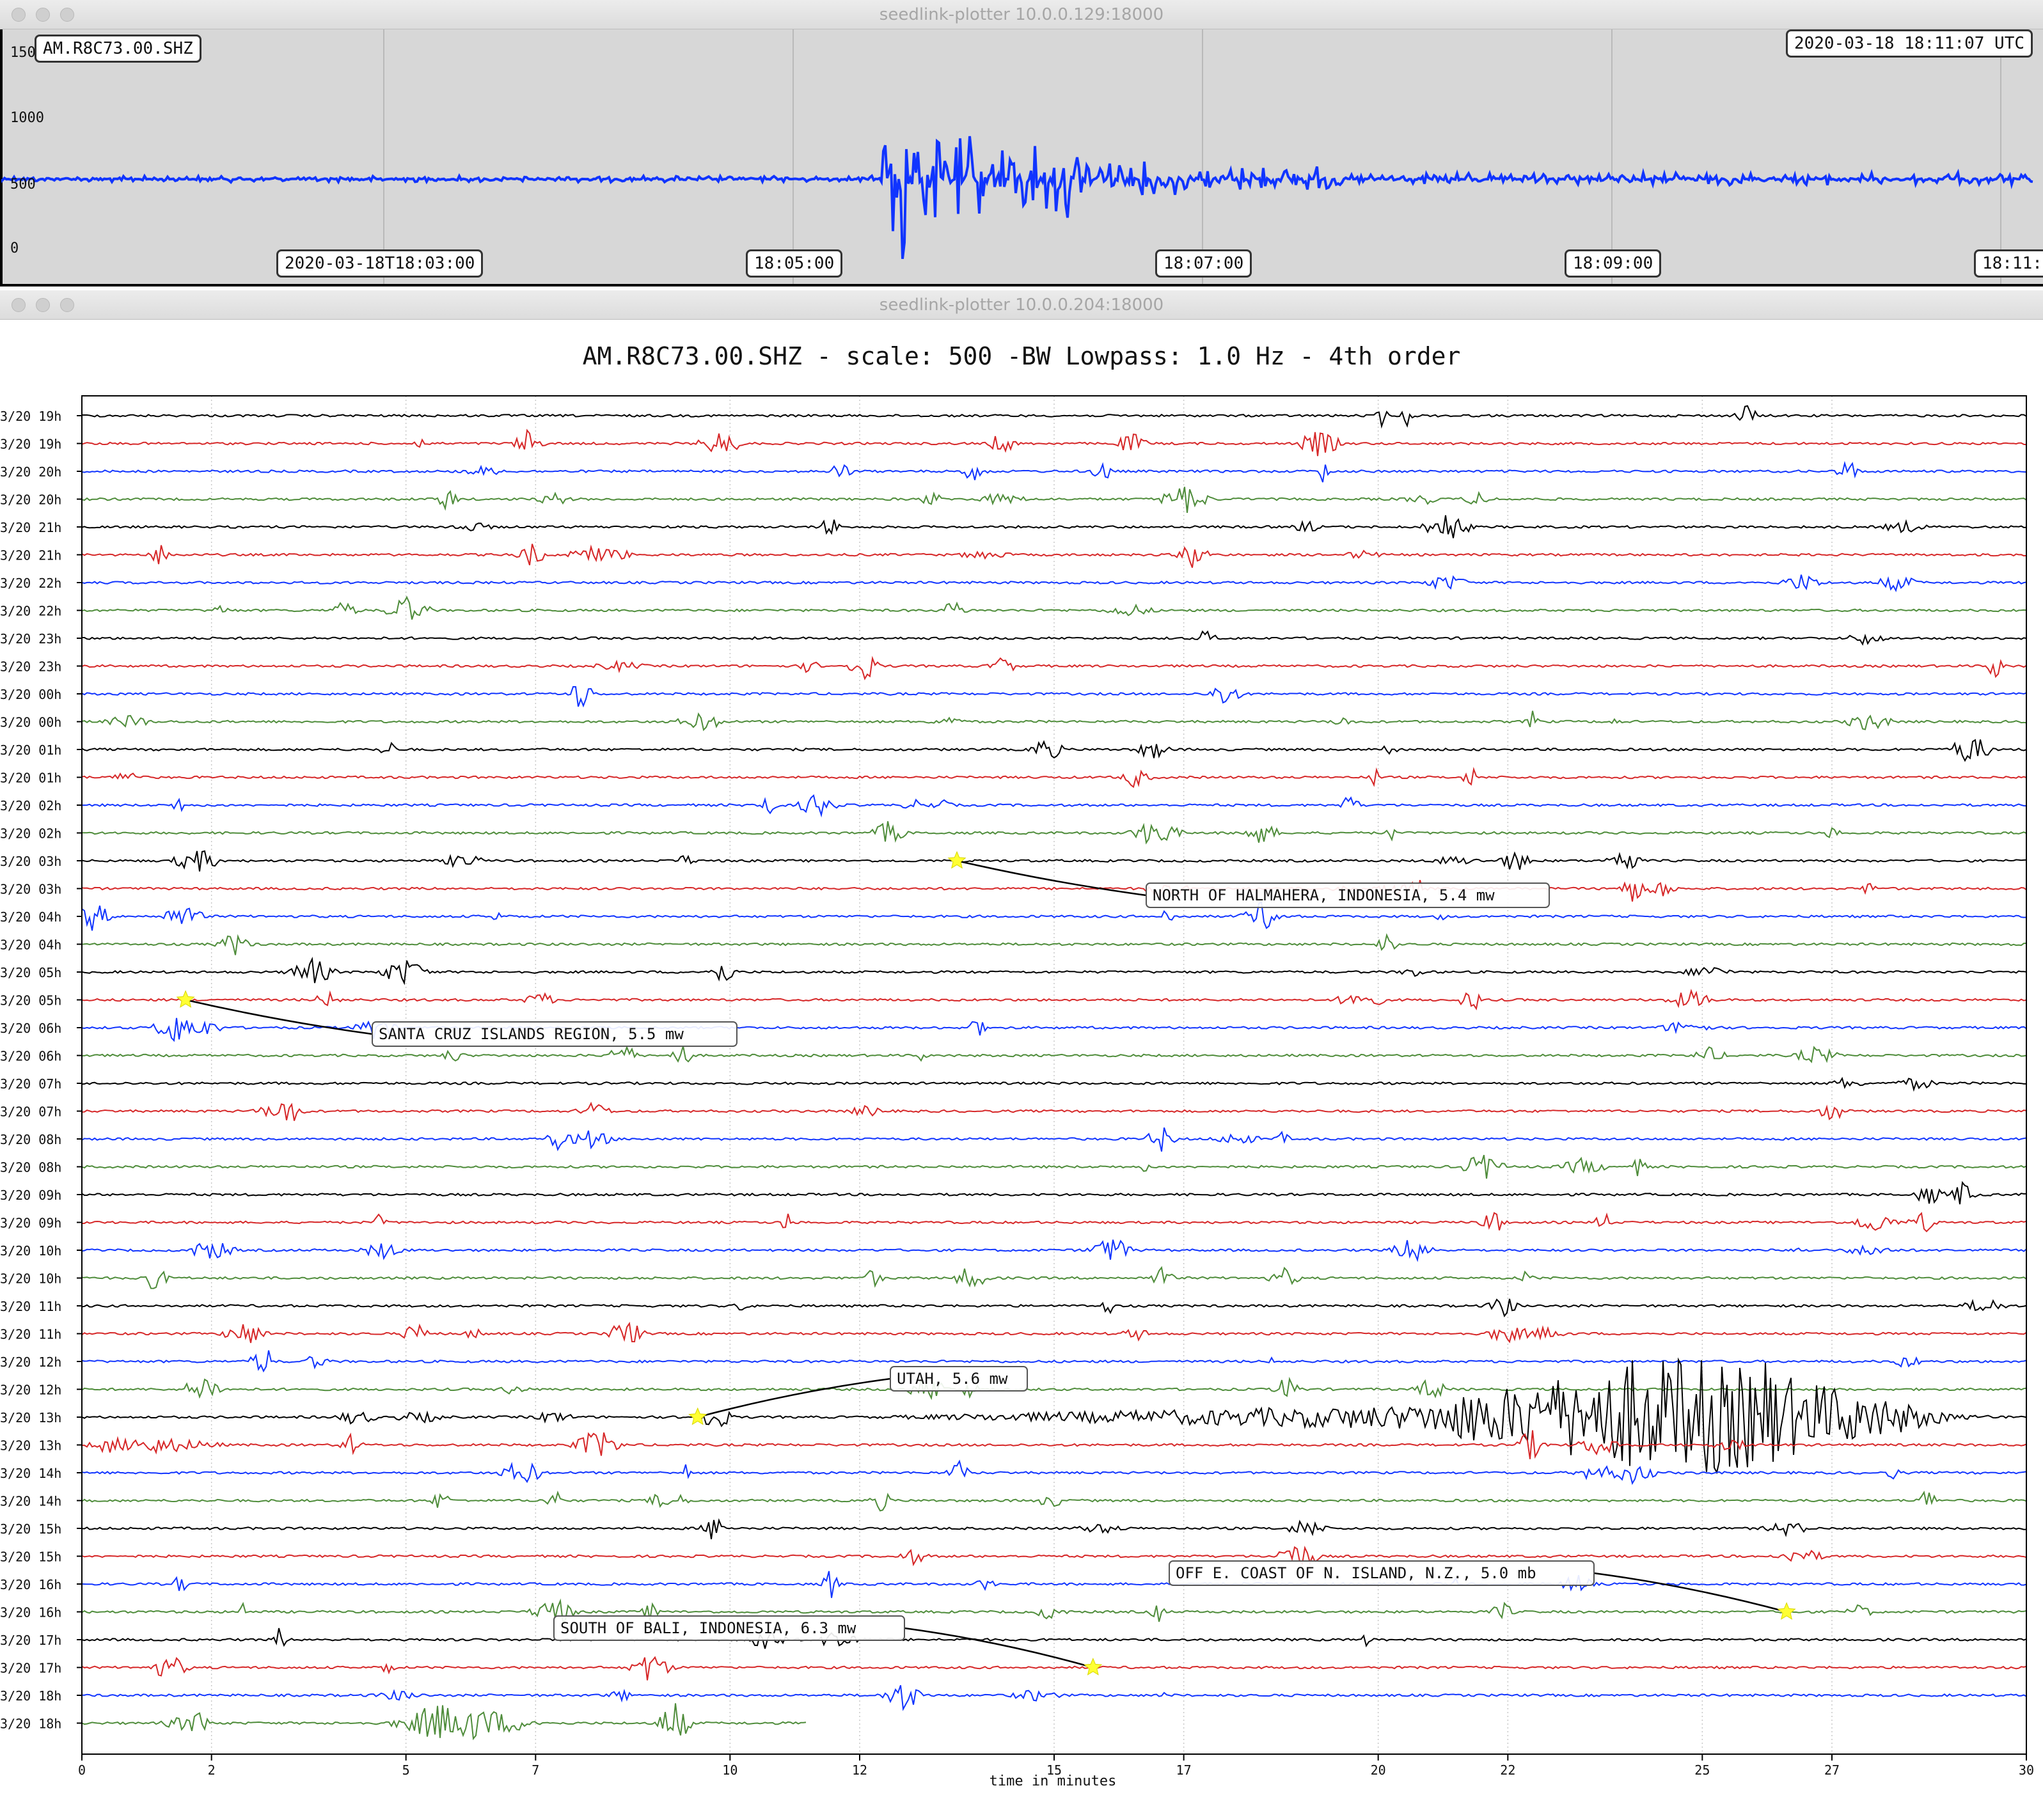  I want to click on bottom-window-title: seedlink-plotter 10.0.0.204:18000, so click(1021, 305).